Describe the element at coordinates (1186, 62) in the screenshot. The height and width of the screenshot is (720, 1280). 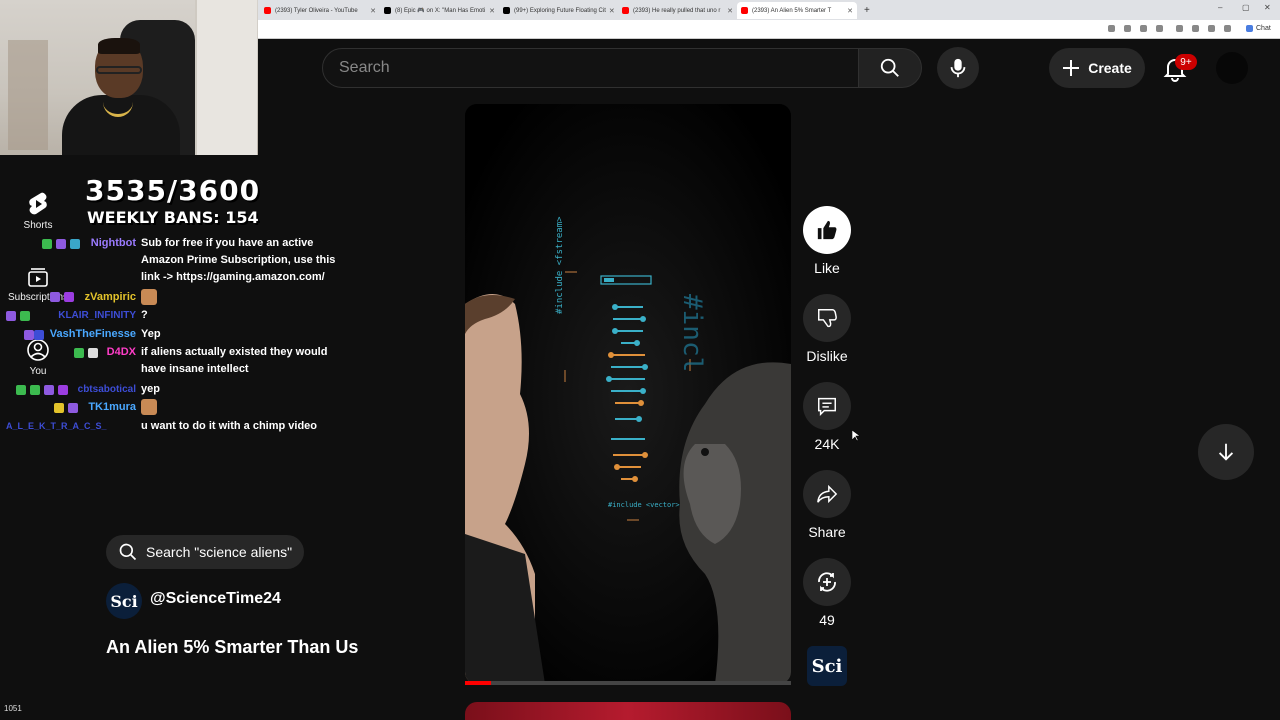
I see `notification-count-badge: 9+` at that location.